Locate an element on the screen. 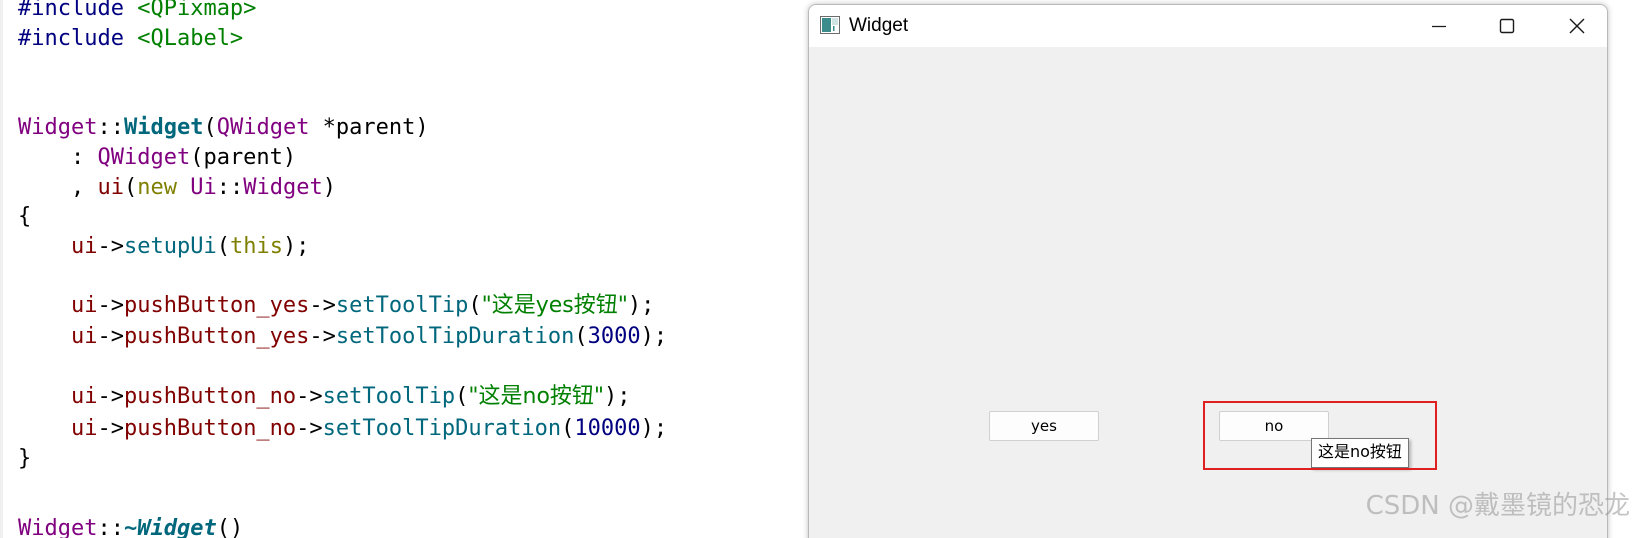 This screenshot has width=1638, height=538. destructor-name: ~Widget is located at coordinates (170, 527).